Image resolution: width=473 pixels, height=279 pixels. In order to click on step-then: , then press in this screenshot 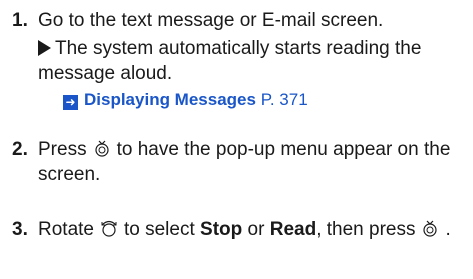, I will do `click(366, 229)`.